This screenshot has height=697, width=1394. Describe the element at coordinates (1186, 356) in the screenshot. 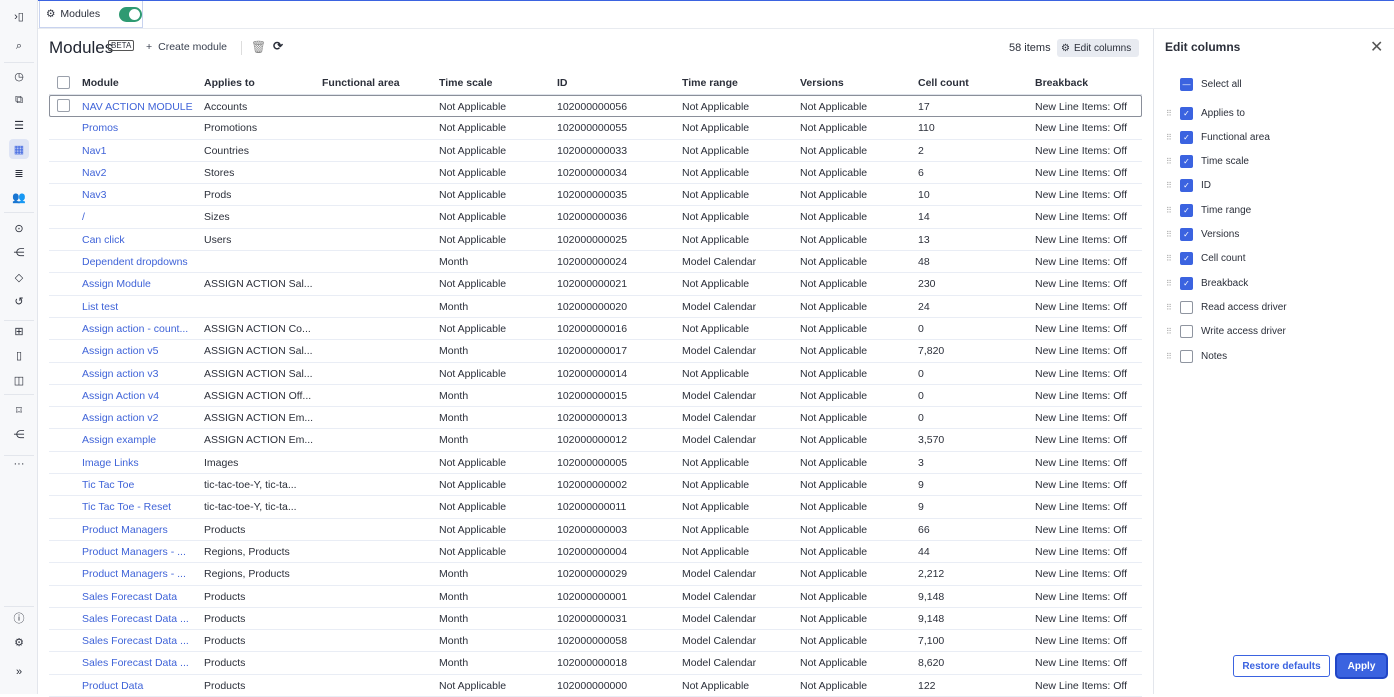

I see `checkbox` at that location.